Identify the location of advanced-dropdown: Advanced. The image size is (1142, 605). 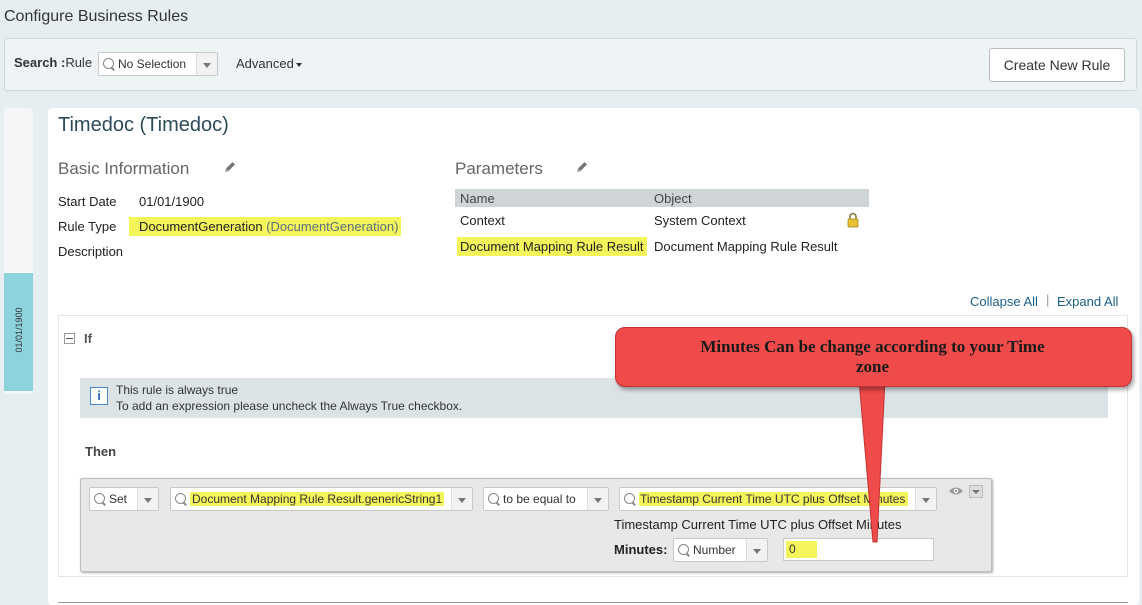
(269, 63).